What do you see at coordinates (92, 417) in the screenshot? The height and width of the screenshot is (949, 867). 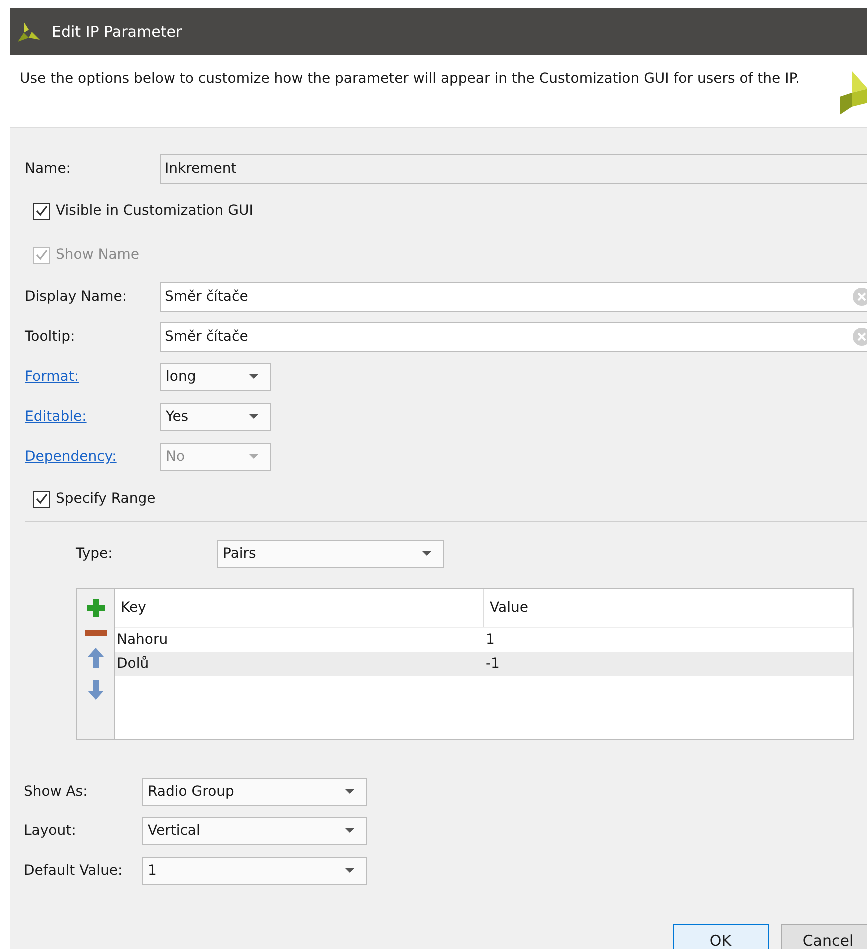 I see `label-link: Editable:` at bounding box center [92, 417].